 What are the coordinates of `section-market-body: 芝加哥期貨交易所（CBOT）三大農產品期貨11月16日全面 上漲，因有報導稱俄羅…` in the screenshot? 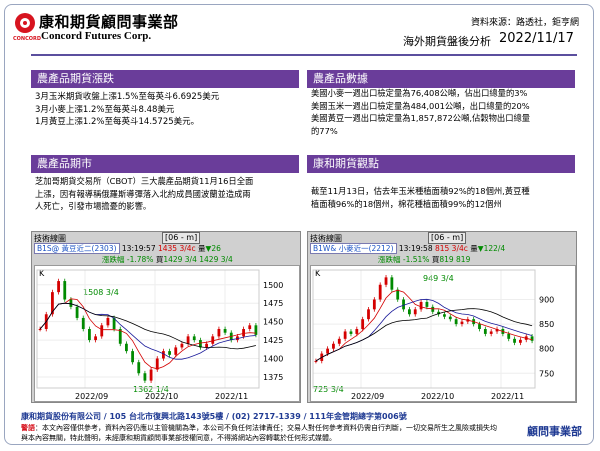 It's located at (168, 194).